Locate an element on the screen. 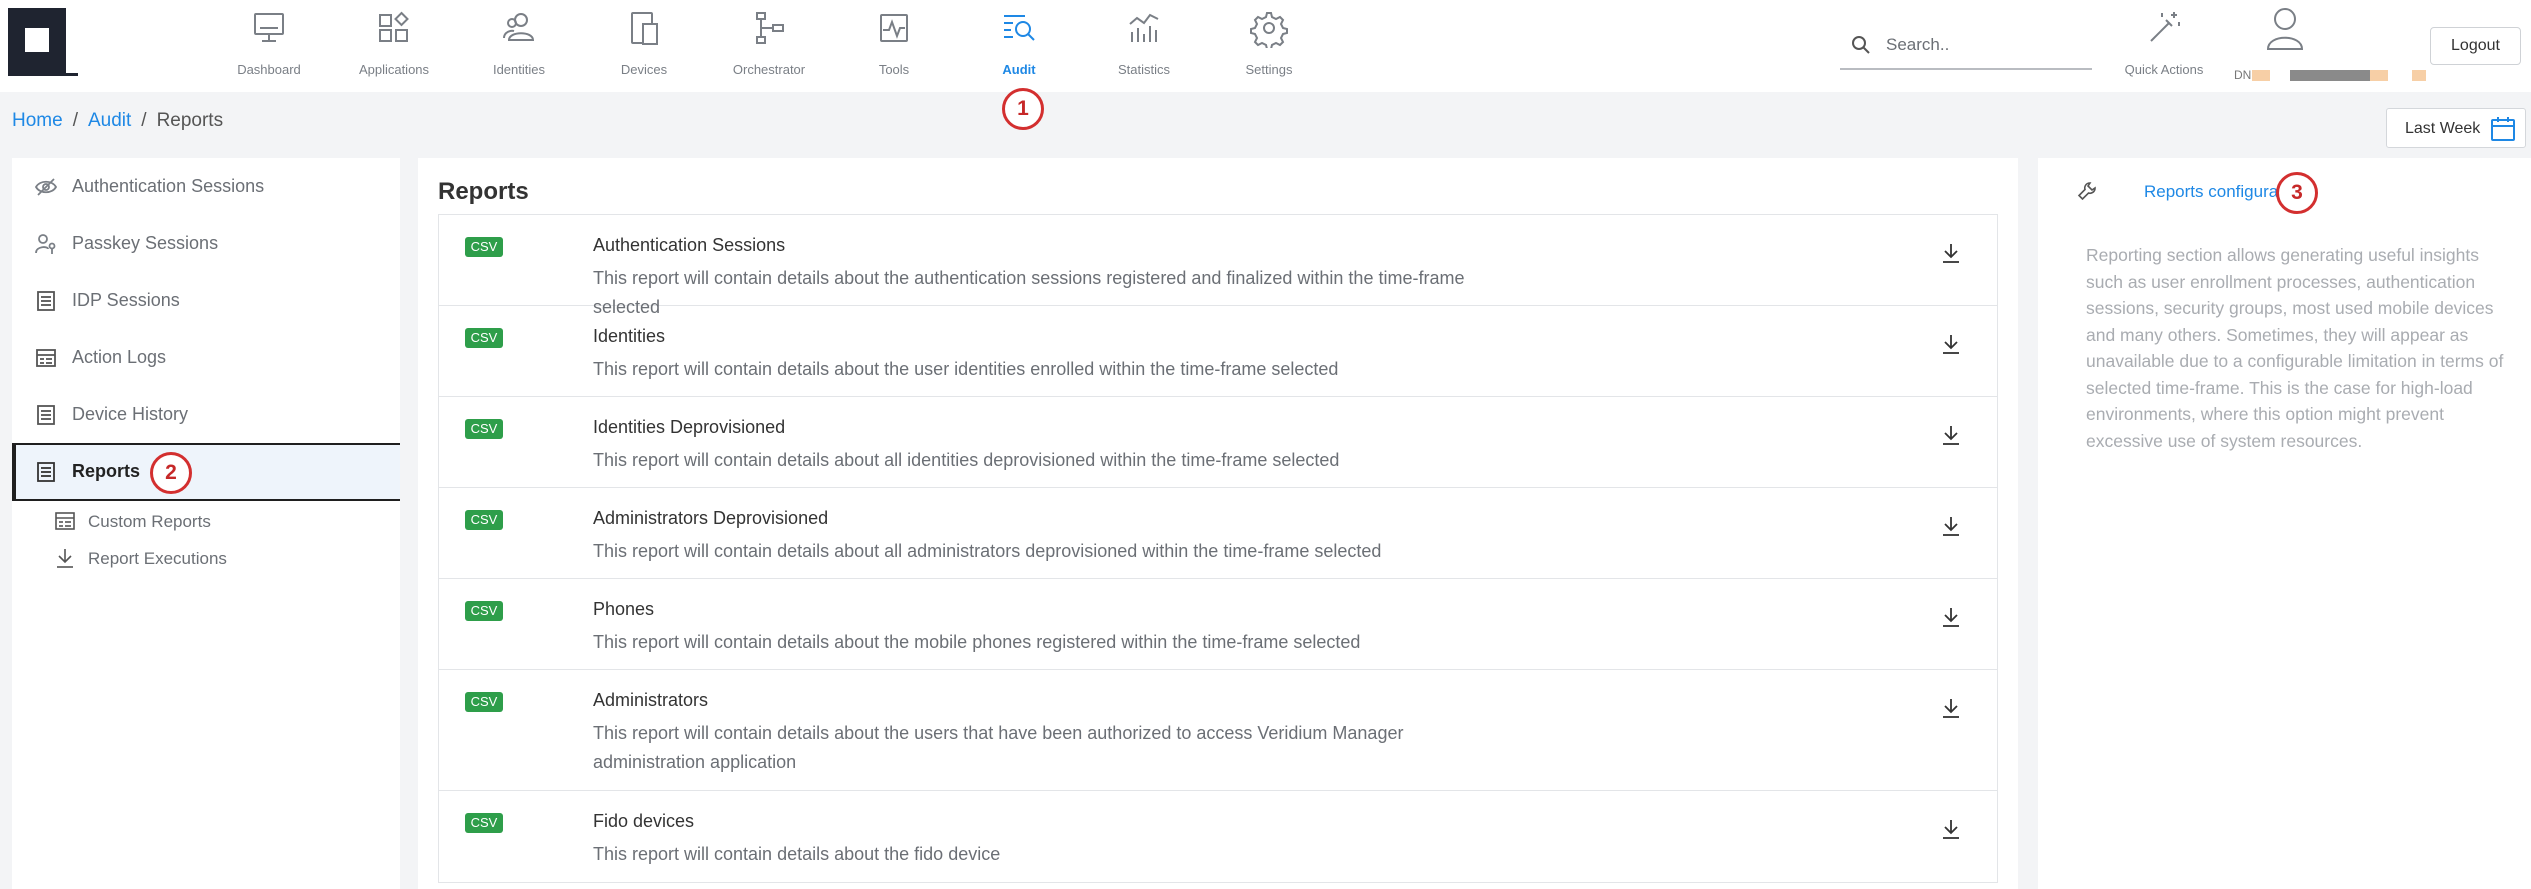  report-title: Administrators Deprovisioned is located at coordinates (711, 518).